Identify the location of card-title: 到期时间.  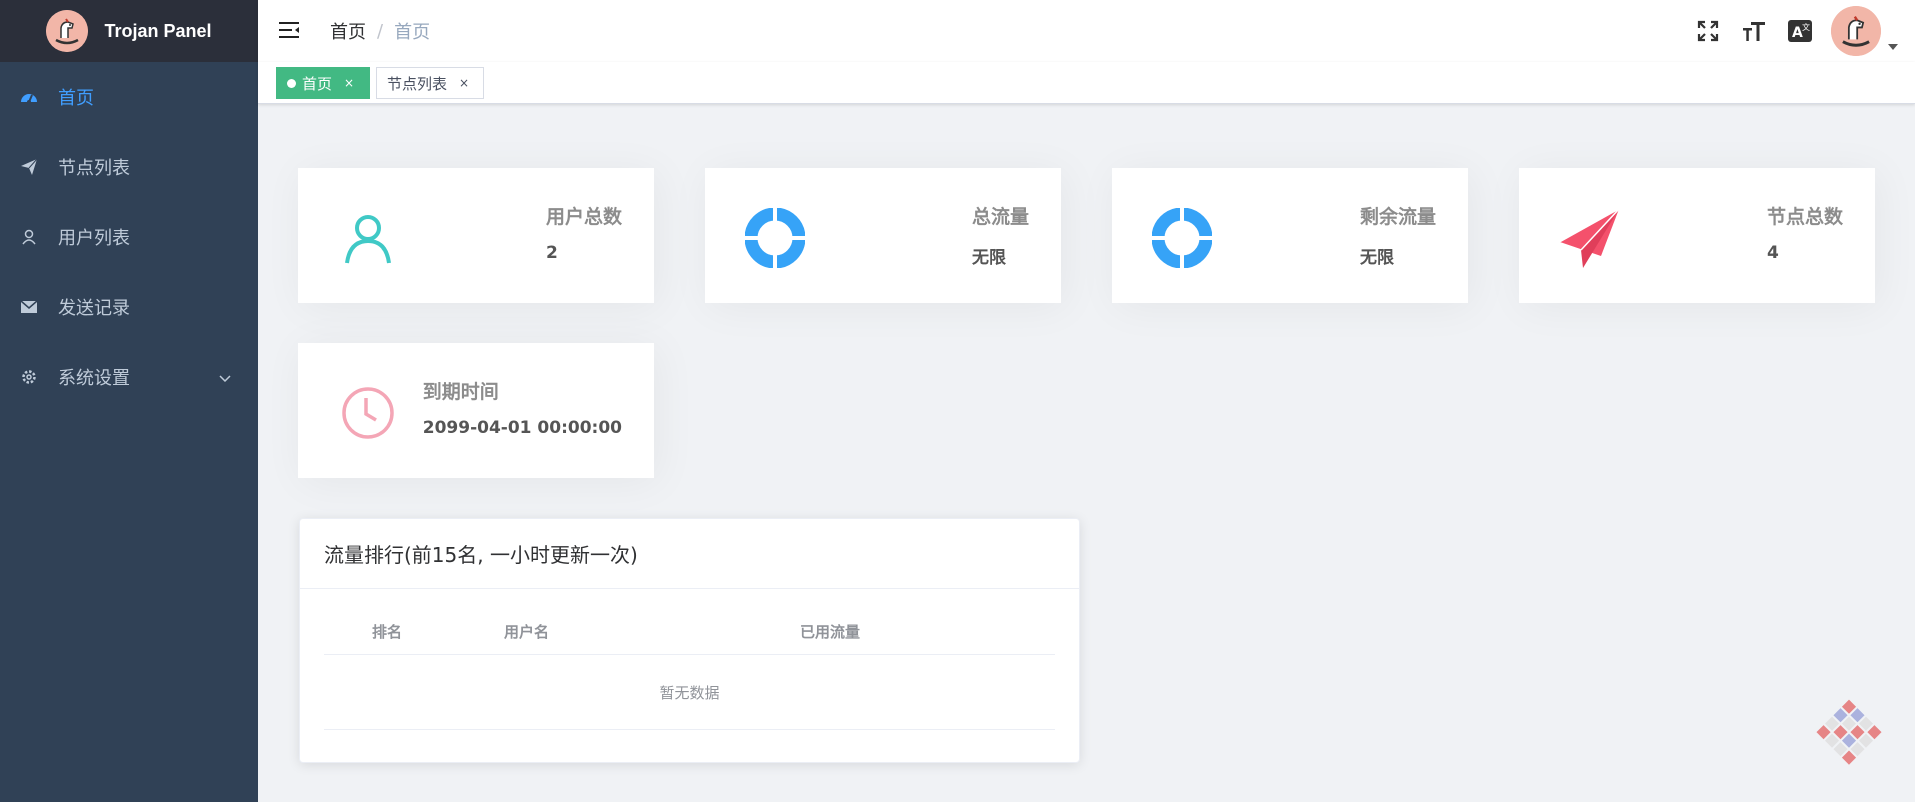
(460, 392).